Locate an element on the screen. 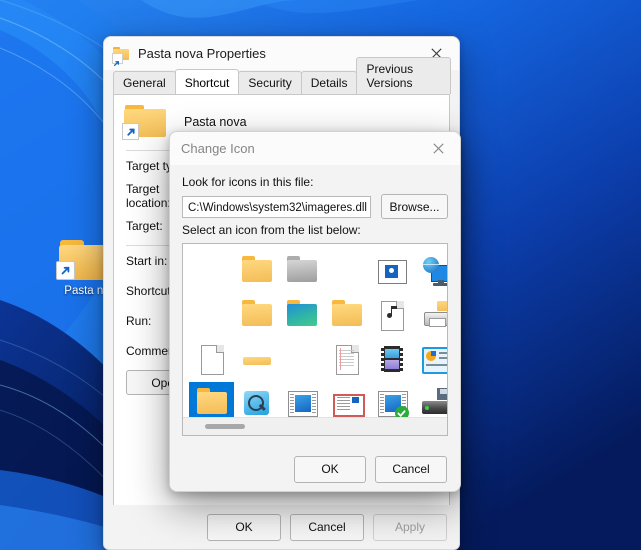 The width and height of the screenshot is (641, 550). tab-shortcut: Shortcut is located at coordinates (207, 81).